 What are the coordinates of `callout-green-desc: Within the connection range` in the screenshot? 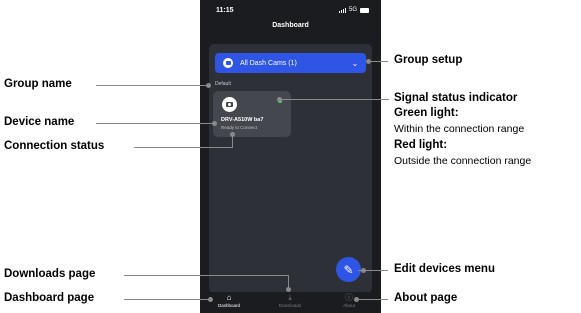 It's located at (459, 129).